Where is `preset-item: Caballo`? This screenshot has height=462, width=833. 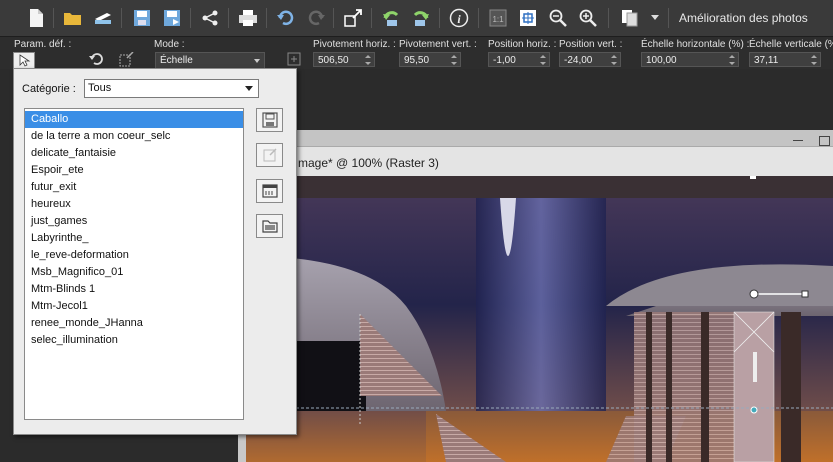 preset-item: Caballo is located at coordinates (134, 119).